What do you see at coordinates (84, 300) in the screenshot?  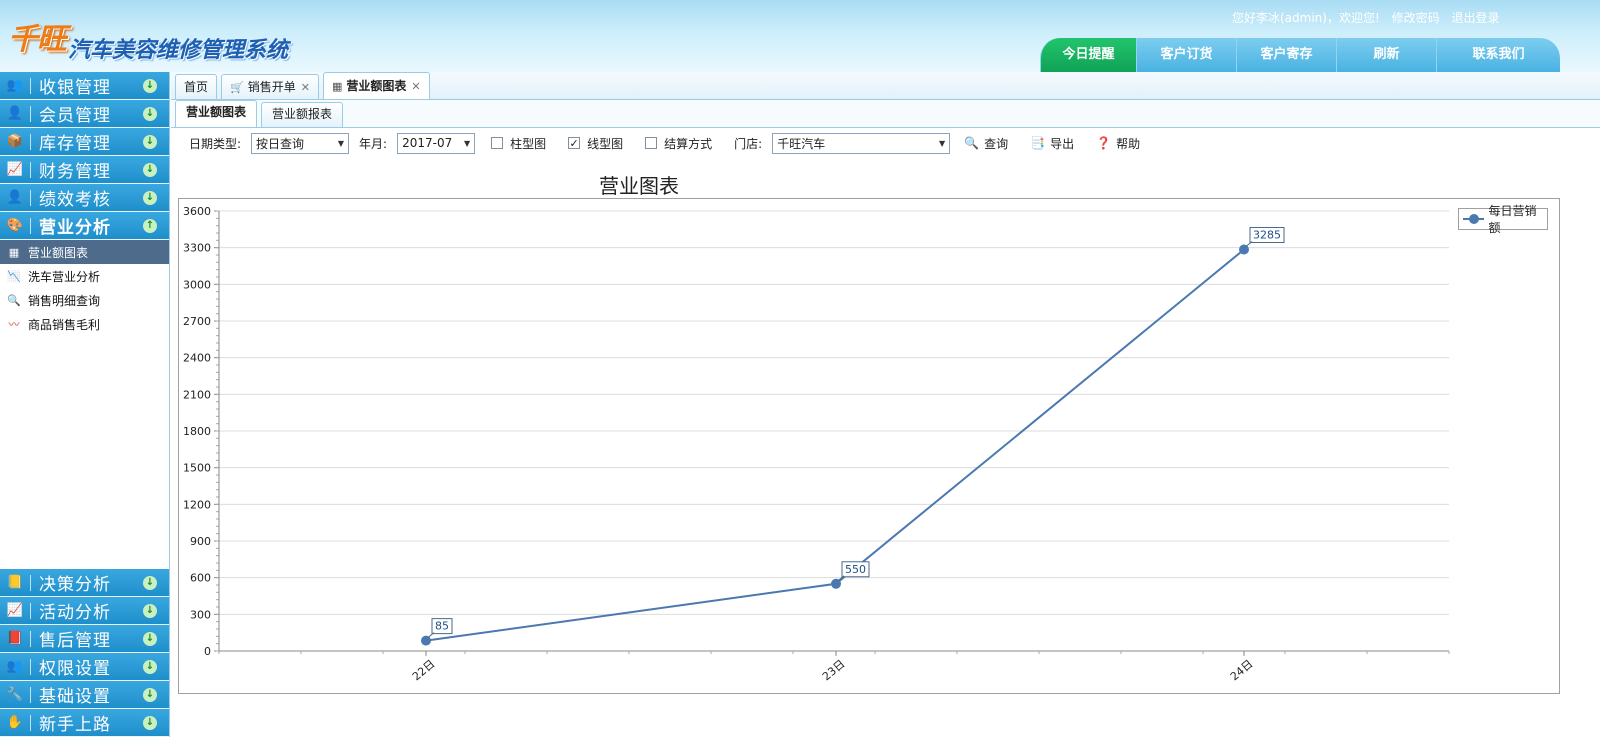 I see `sub-item-sales-detail: 🔍 销售明细查询` at bounding box center [84, 300].